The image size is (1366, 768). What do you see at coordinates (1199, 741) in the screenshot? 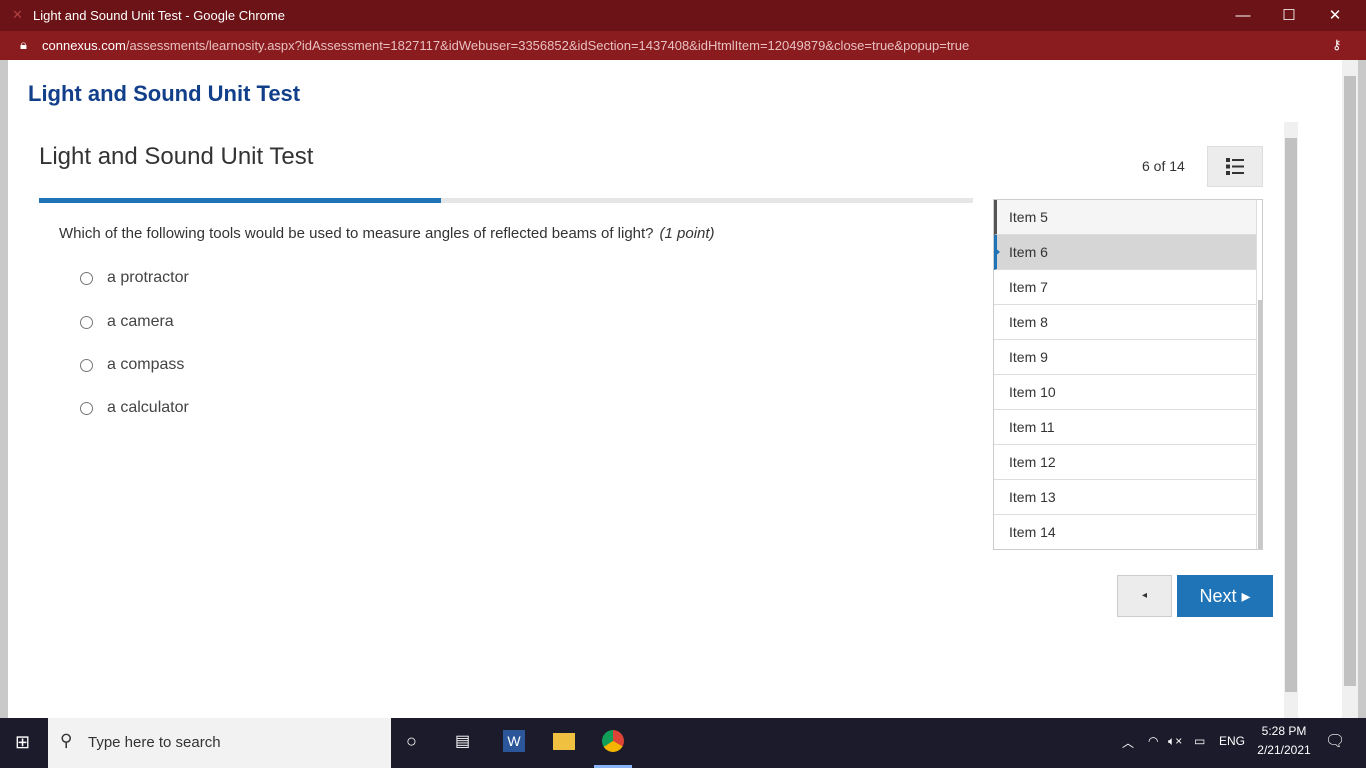
I see `battery-icon: ▭` at bounding box center [1199, 741].